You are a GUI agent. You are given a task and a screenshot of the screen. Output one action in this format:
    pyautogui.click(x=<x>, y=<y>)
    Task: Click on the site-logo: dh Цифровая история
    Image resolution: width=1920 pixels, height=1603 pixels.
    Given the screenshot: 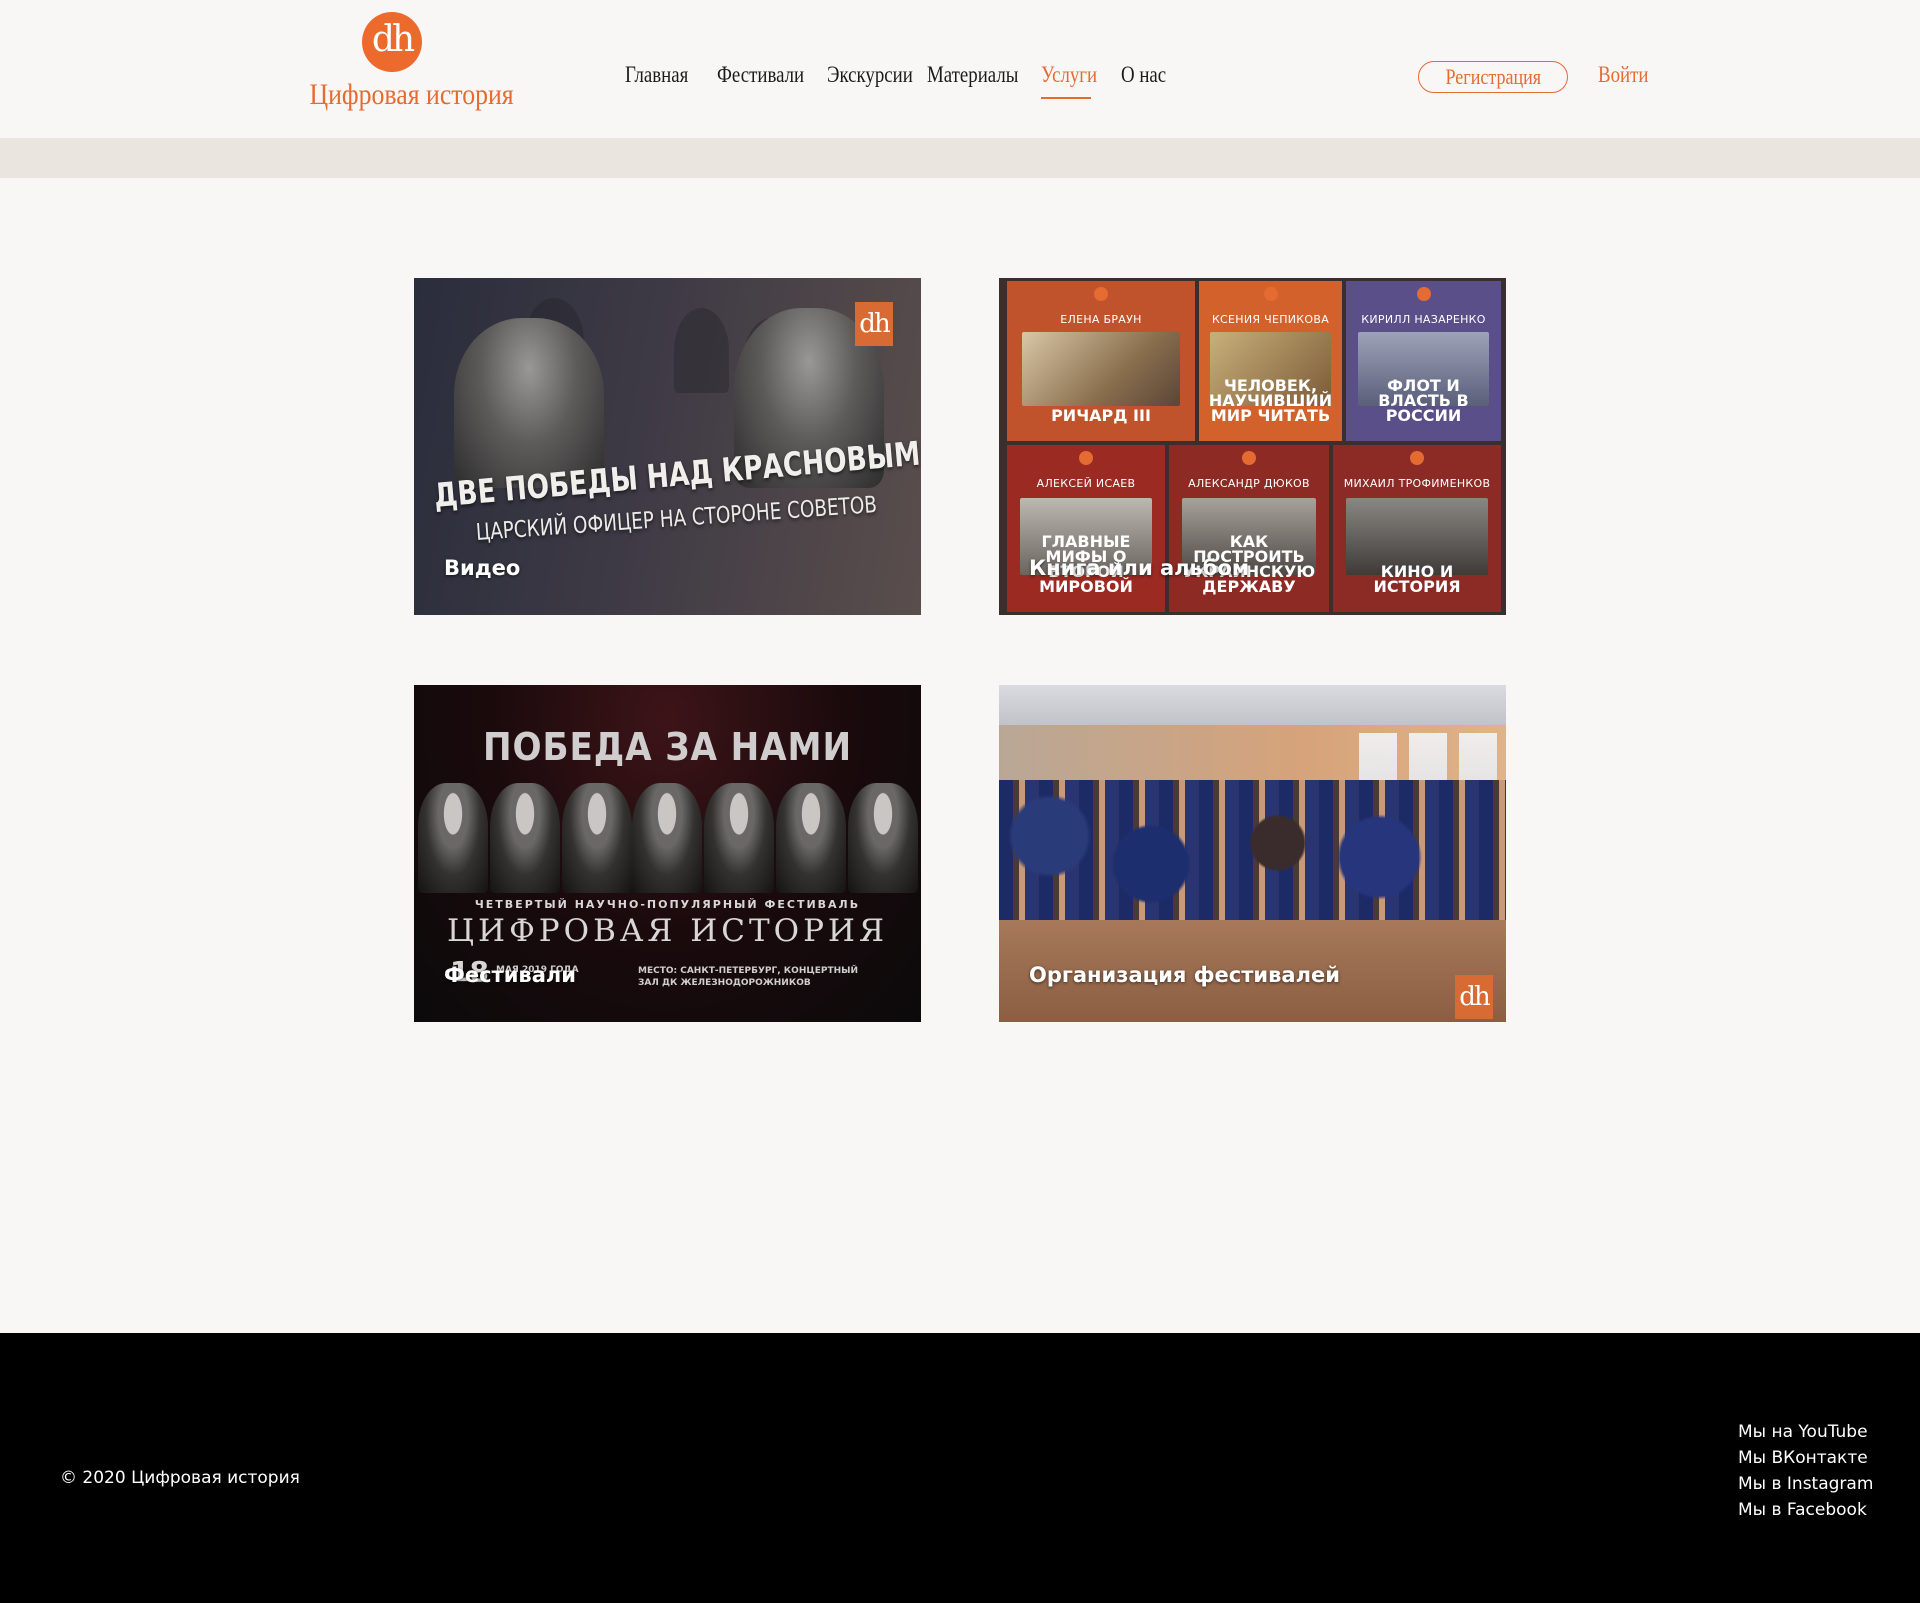 What is the action you would take?
    pyautogui.click(x=405, y=63)
    